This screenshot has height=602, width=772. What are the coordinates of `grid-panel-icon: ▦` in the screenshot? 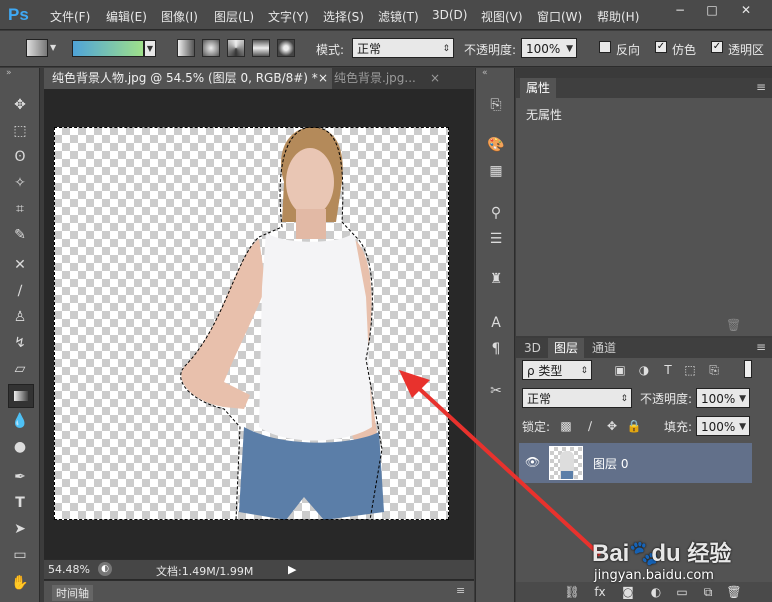 It's located at (496, 171).